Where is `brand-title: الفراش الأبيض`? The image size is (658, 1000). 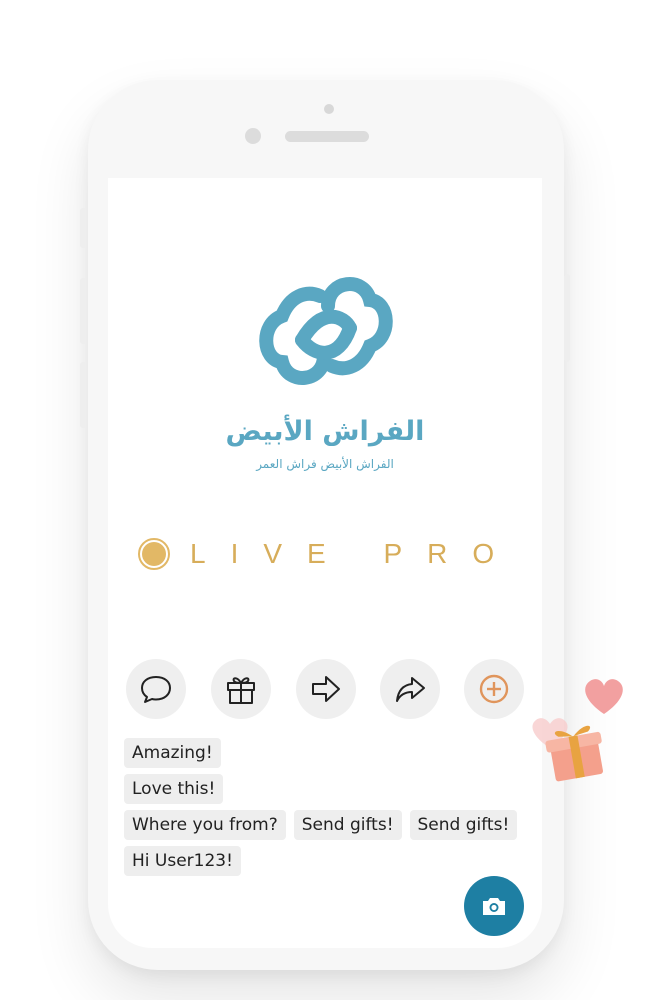 brand-title: الفراش الأبيض is located at coordinates (325, 431).